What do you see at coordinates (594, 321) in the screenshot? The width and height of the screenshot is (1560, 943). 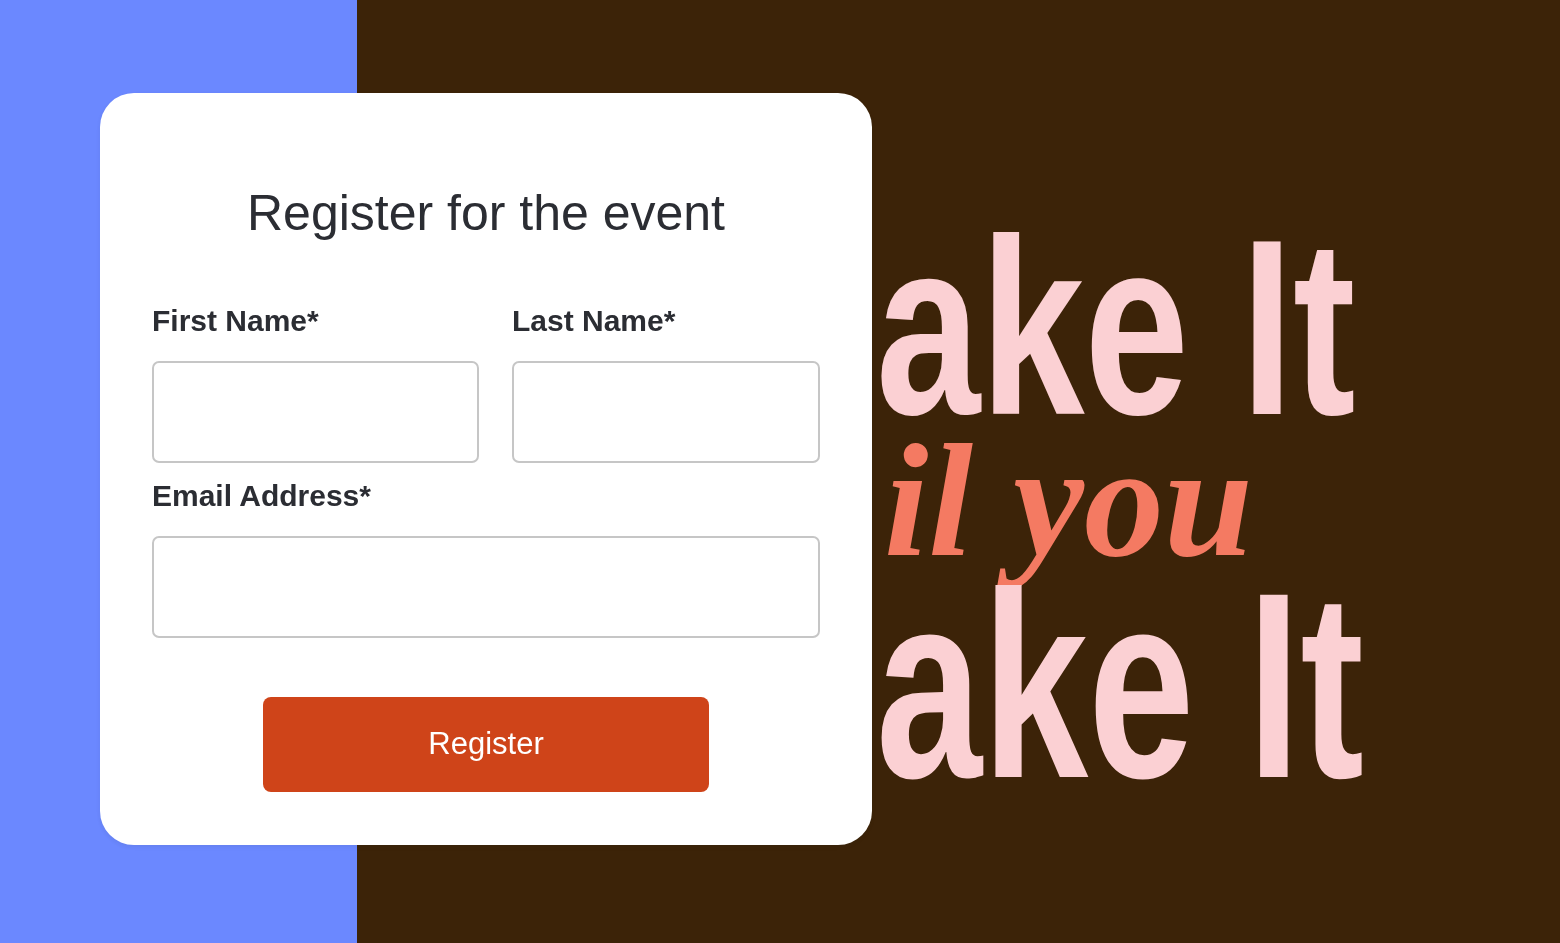 I see `field-label: Last Name*` at bounding box center [594, 321].